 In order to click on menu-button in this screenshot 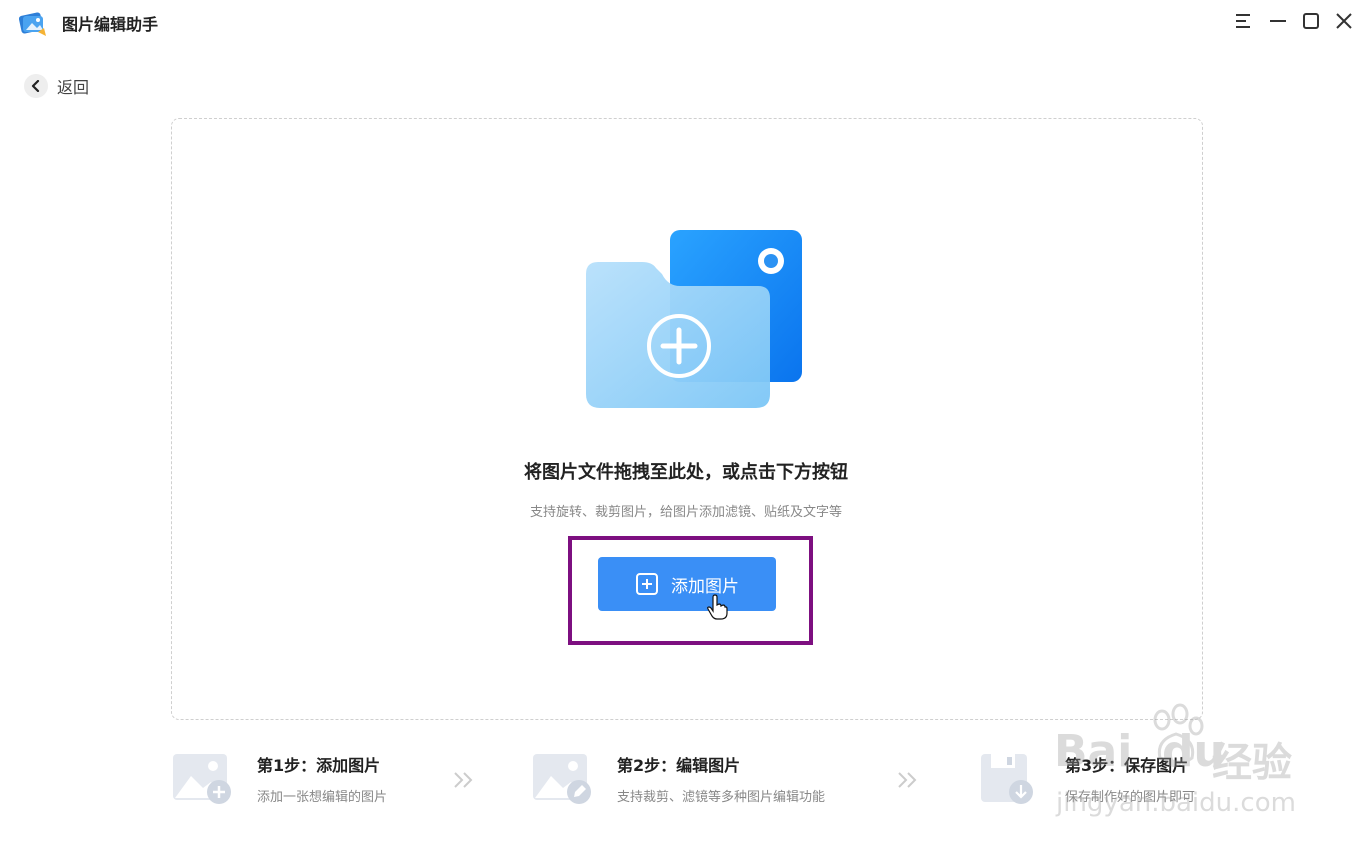, I will do `click(1243, 21)`.